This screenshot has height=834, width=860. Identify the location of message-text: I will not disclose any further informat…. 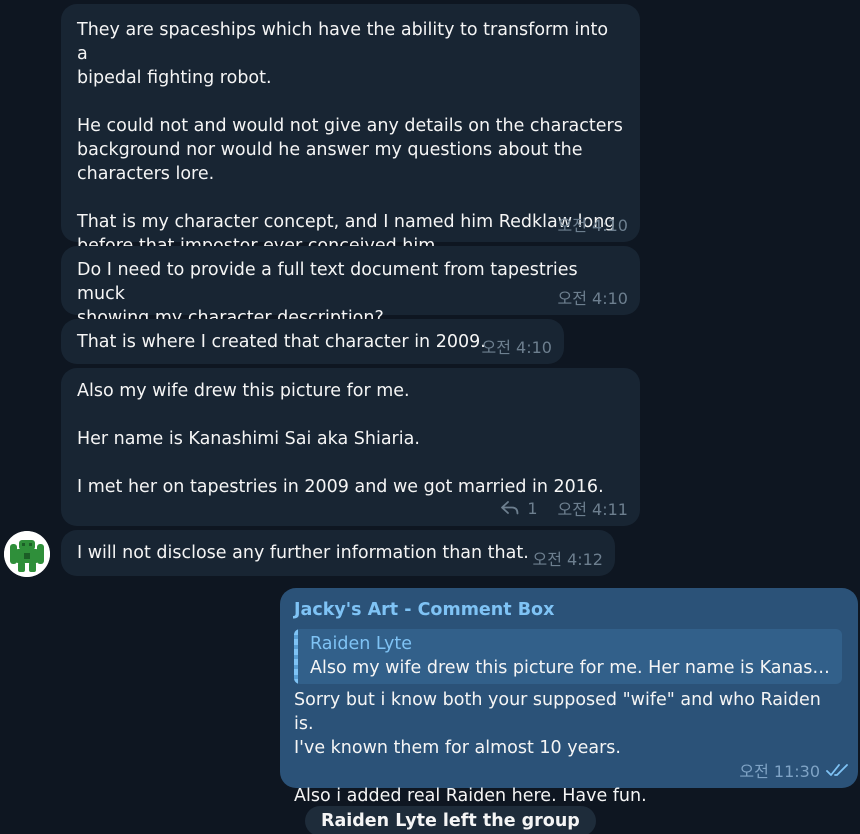
(303, 553).